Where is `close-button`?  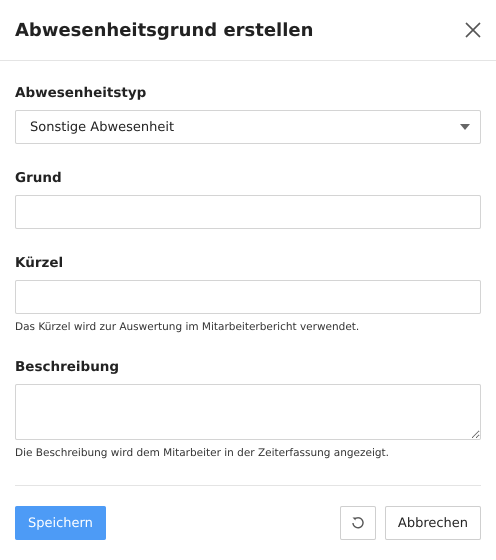
close-button is located at coordinates (473, 30).